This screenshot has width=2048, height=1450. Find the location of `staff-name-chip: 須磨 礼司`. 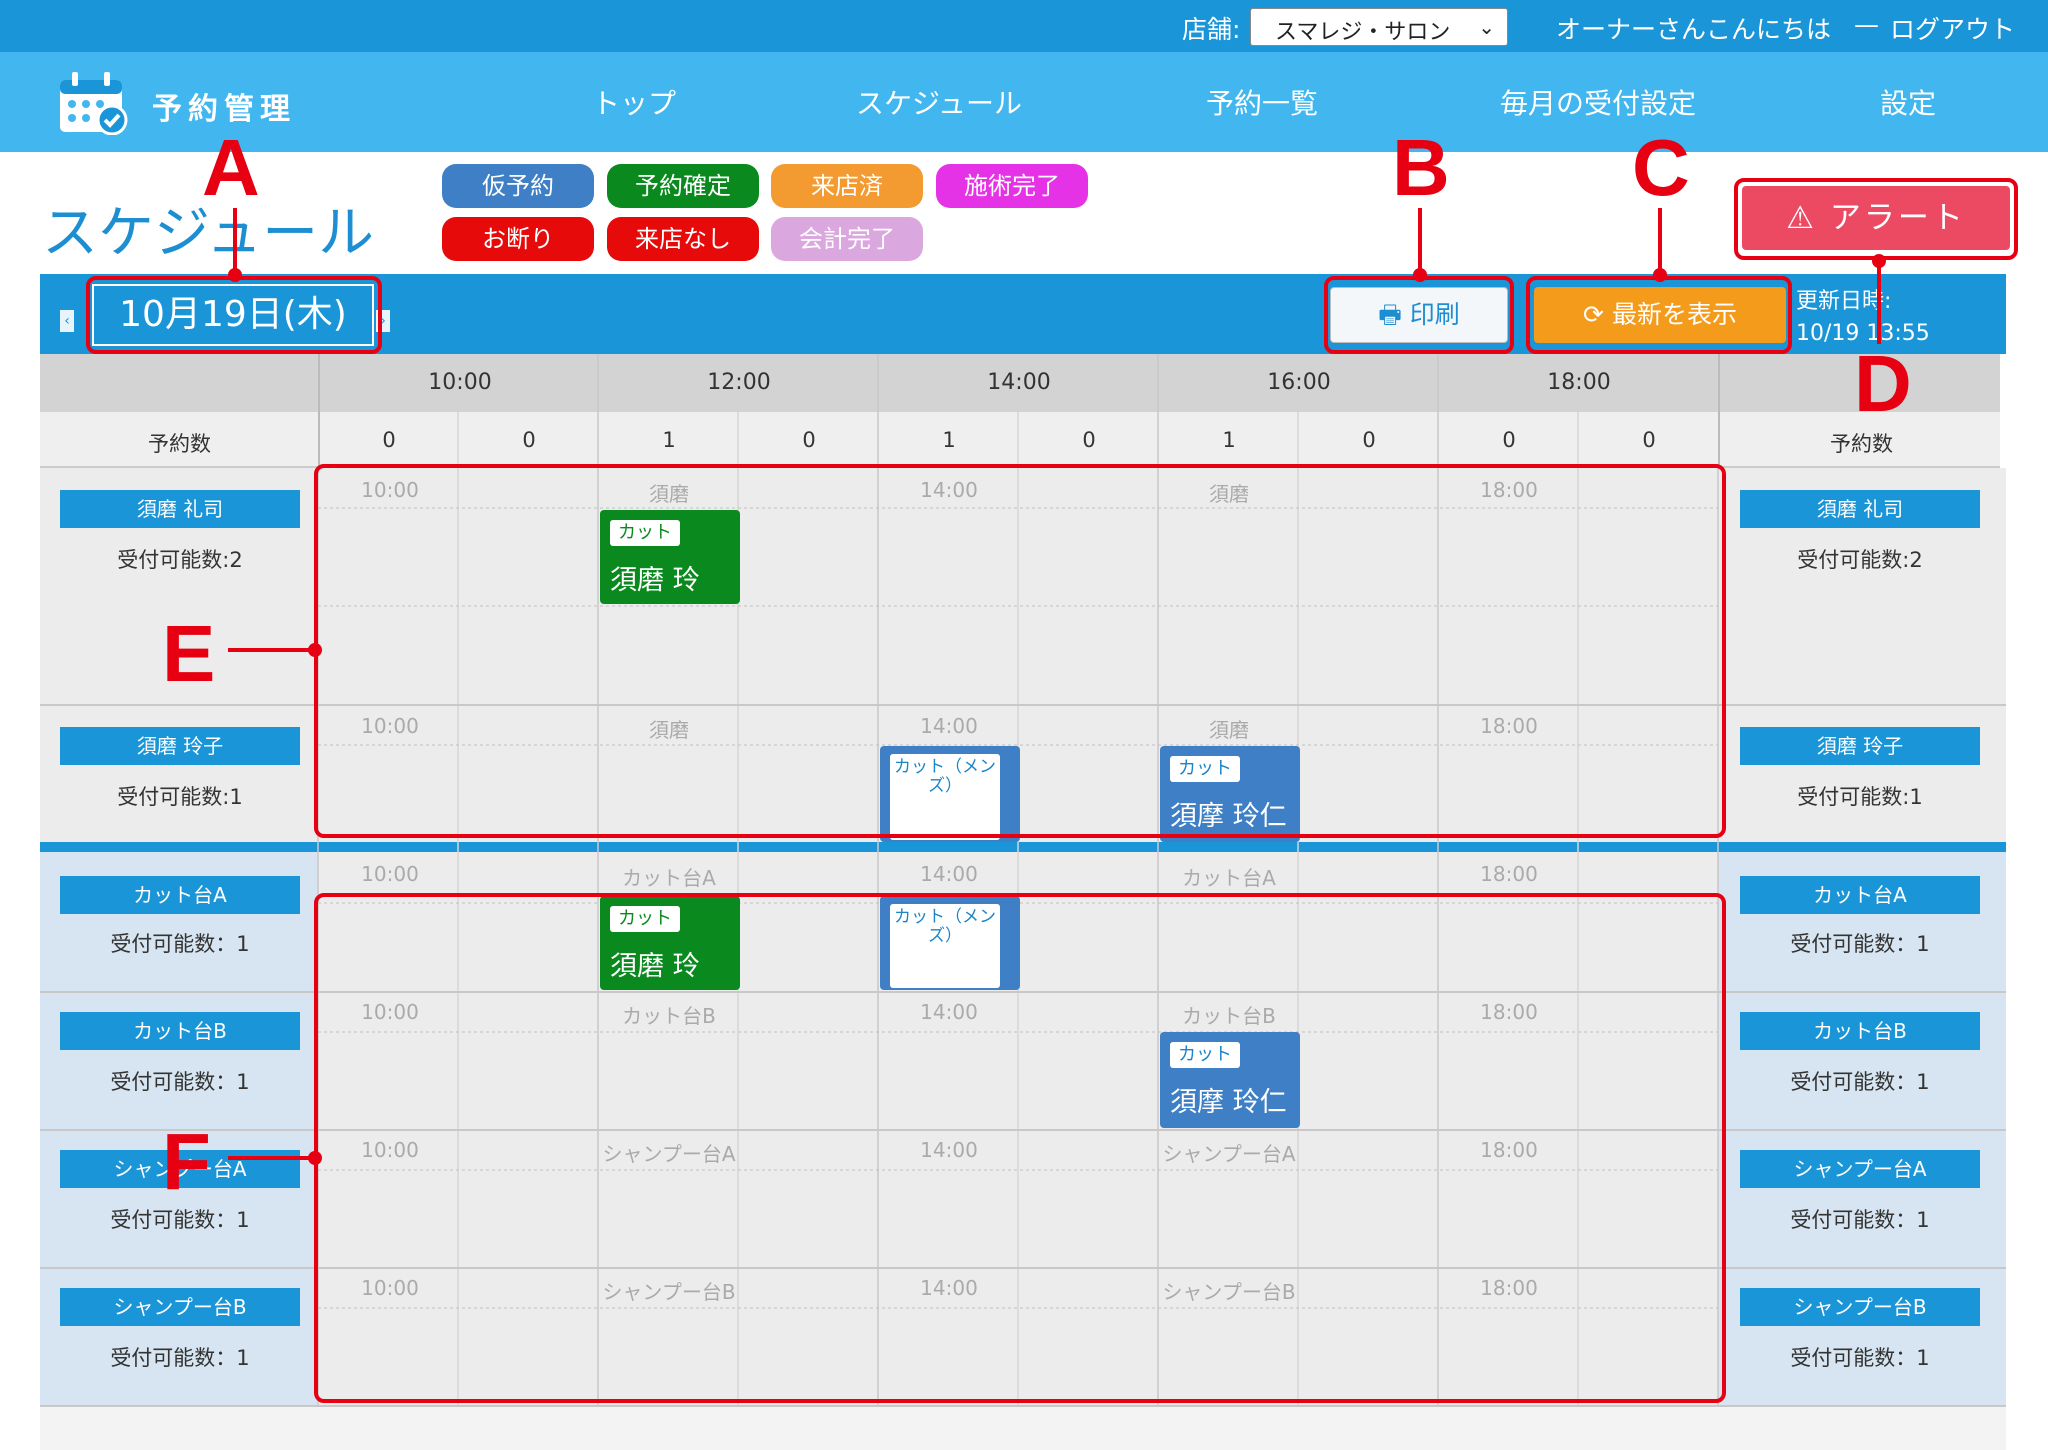

staff-name-chip: 須磨 礼司 is located at coordinates (180, 509).